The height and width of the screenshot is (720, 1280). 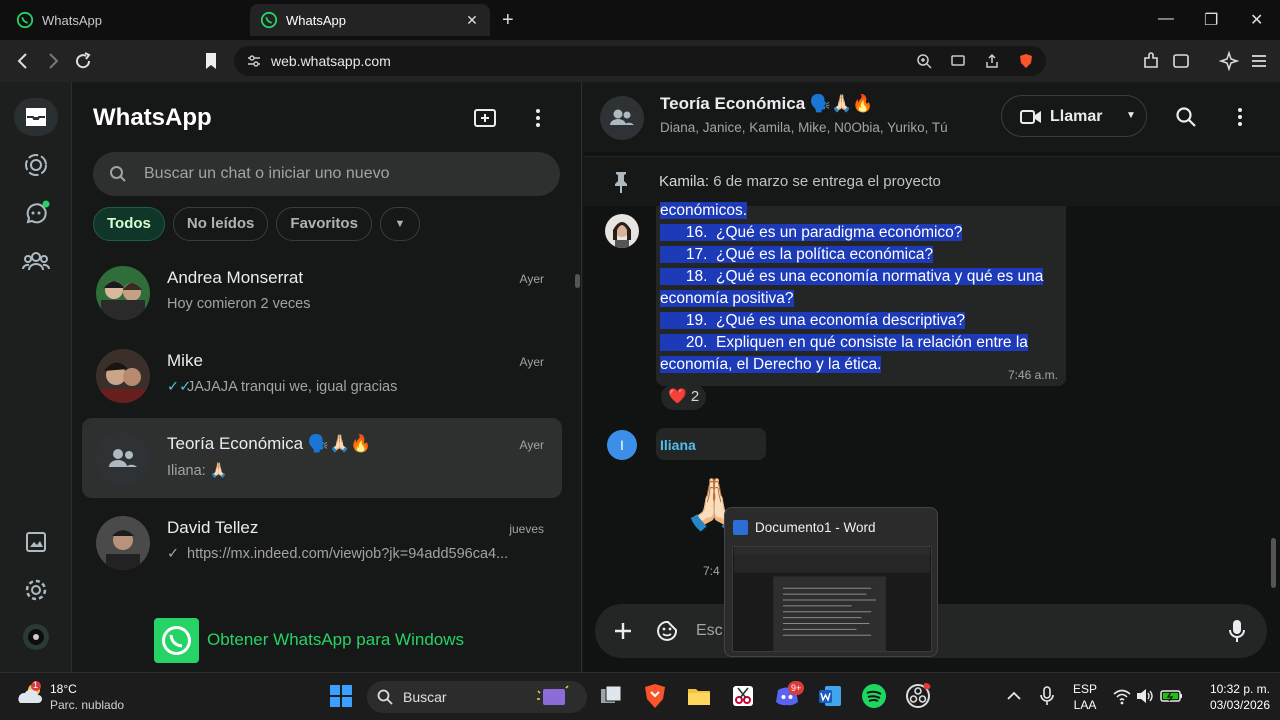 What do you see at coordinates (83, 61) in the screenshot?
I see `reload-icon` at bounding box center [83, 61].